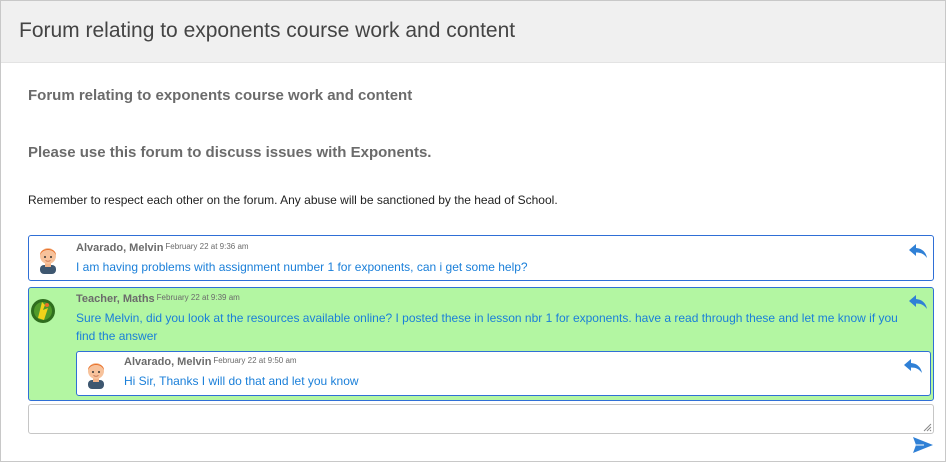 The width and height of the screenshot is (946, 462). Describe the element at coordinates (255, 360) in the screenshot. I see `post-timestamp: February 22 at 9:50 am` at that location.